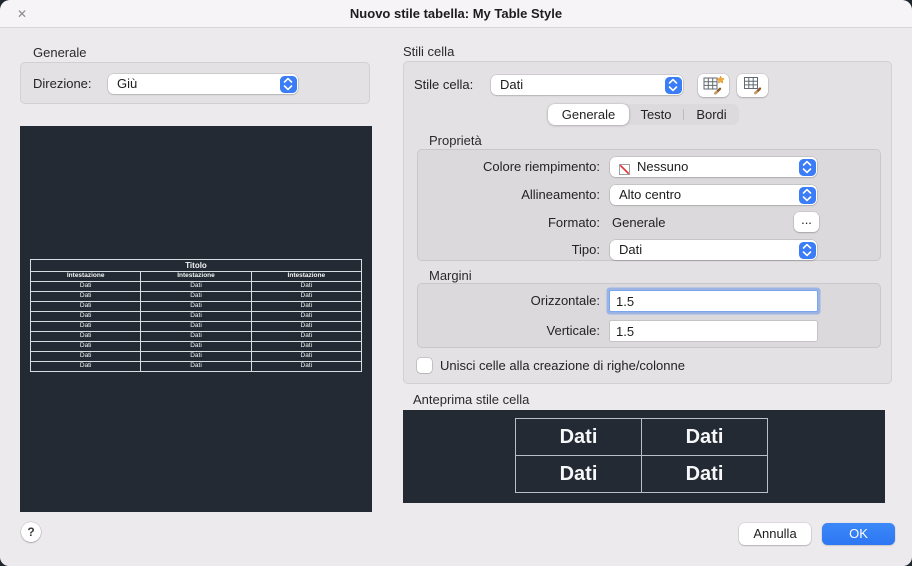 The image size is (912, 566). I want to click on cancel-button: Annulla, so click(775, 534).